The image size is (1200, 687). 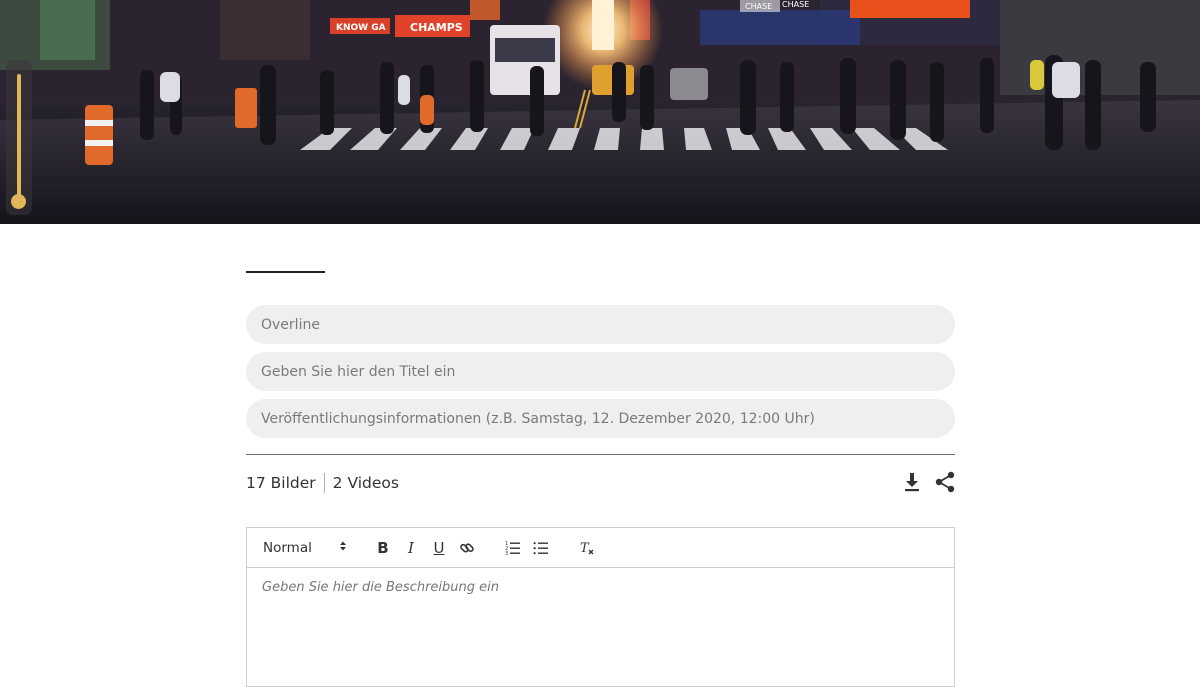 What do you see at coordinates (600, 371) in the screenshot?
I see `title-input` at bounding box center [600, 371].